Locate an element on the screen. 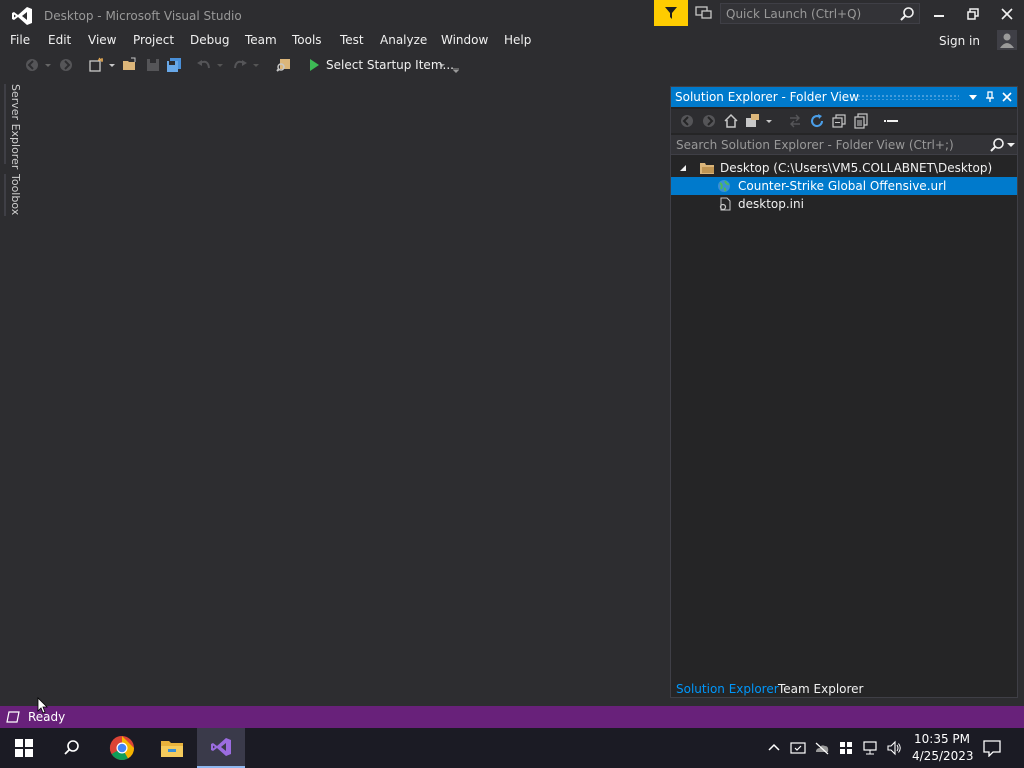 This screenshot has width=1024, height=768. taskbar-clock-time: 10:35 PM is located at coordinates (942, 739).